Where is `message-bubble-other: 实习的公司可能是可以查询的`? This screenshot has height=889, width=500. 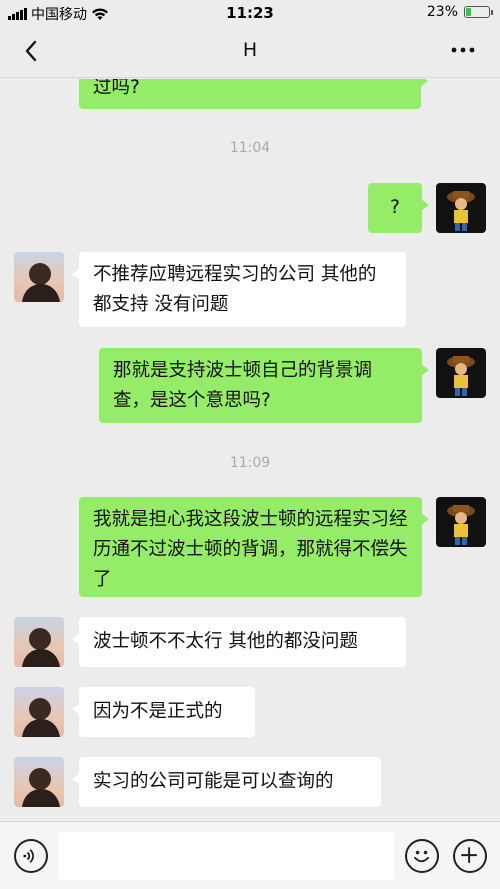 message-bubble-other: 实习的公司可能是可以查询的 is located at coordinates (226, 782).